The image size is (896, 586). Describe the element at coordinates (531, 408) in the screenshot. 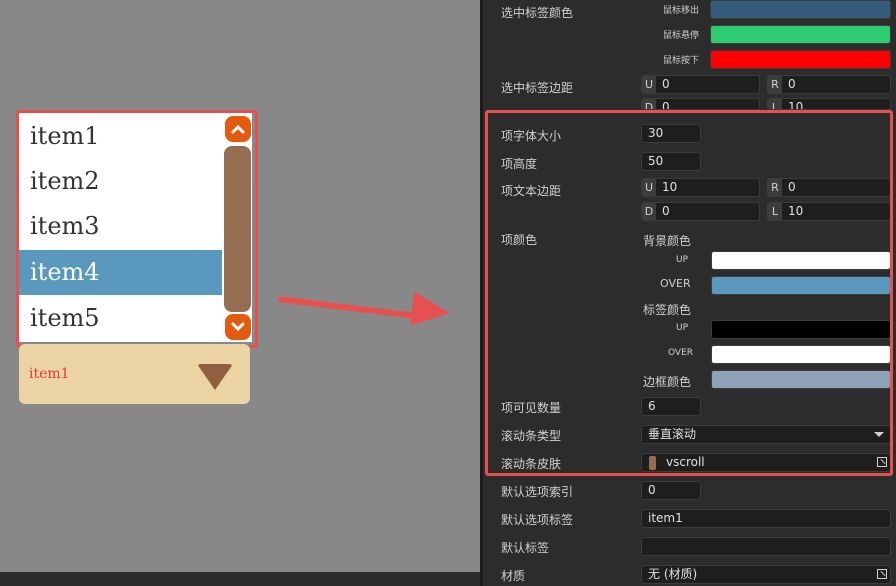

I see `visible-count-label: 项可见数量` at that location.